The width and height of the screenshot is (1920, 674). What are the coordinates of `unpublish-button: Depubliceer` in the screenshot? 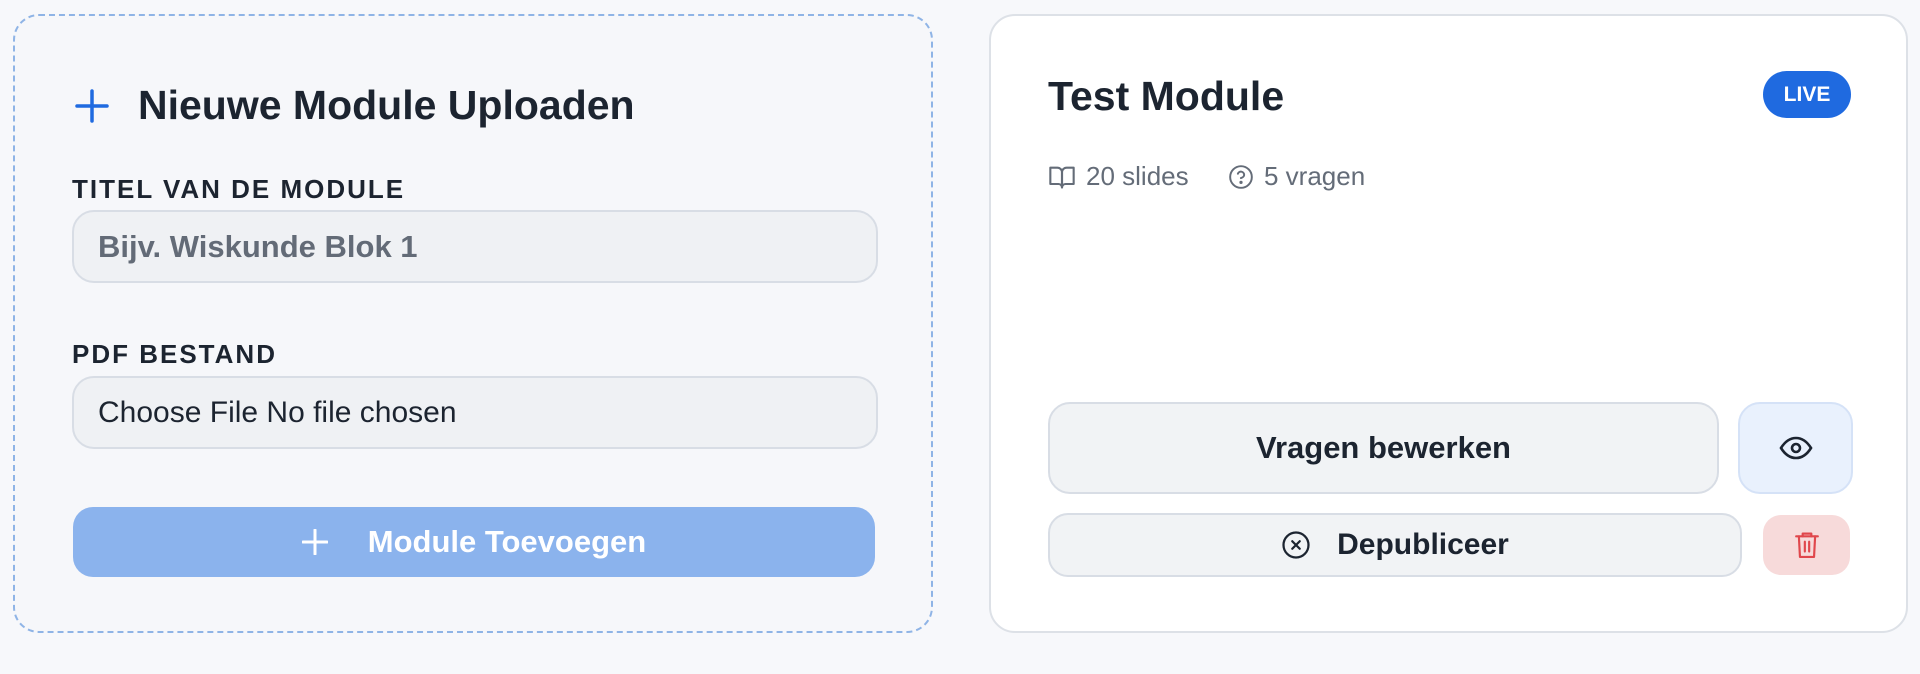 It's located at (1395, 545).